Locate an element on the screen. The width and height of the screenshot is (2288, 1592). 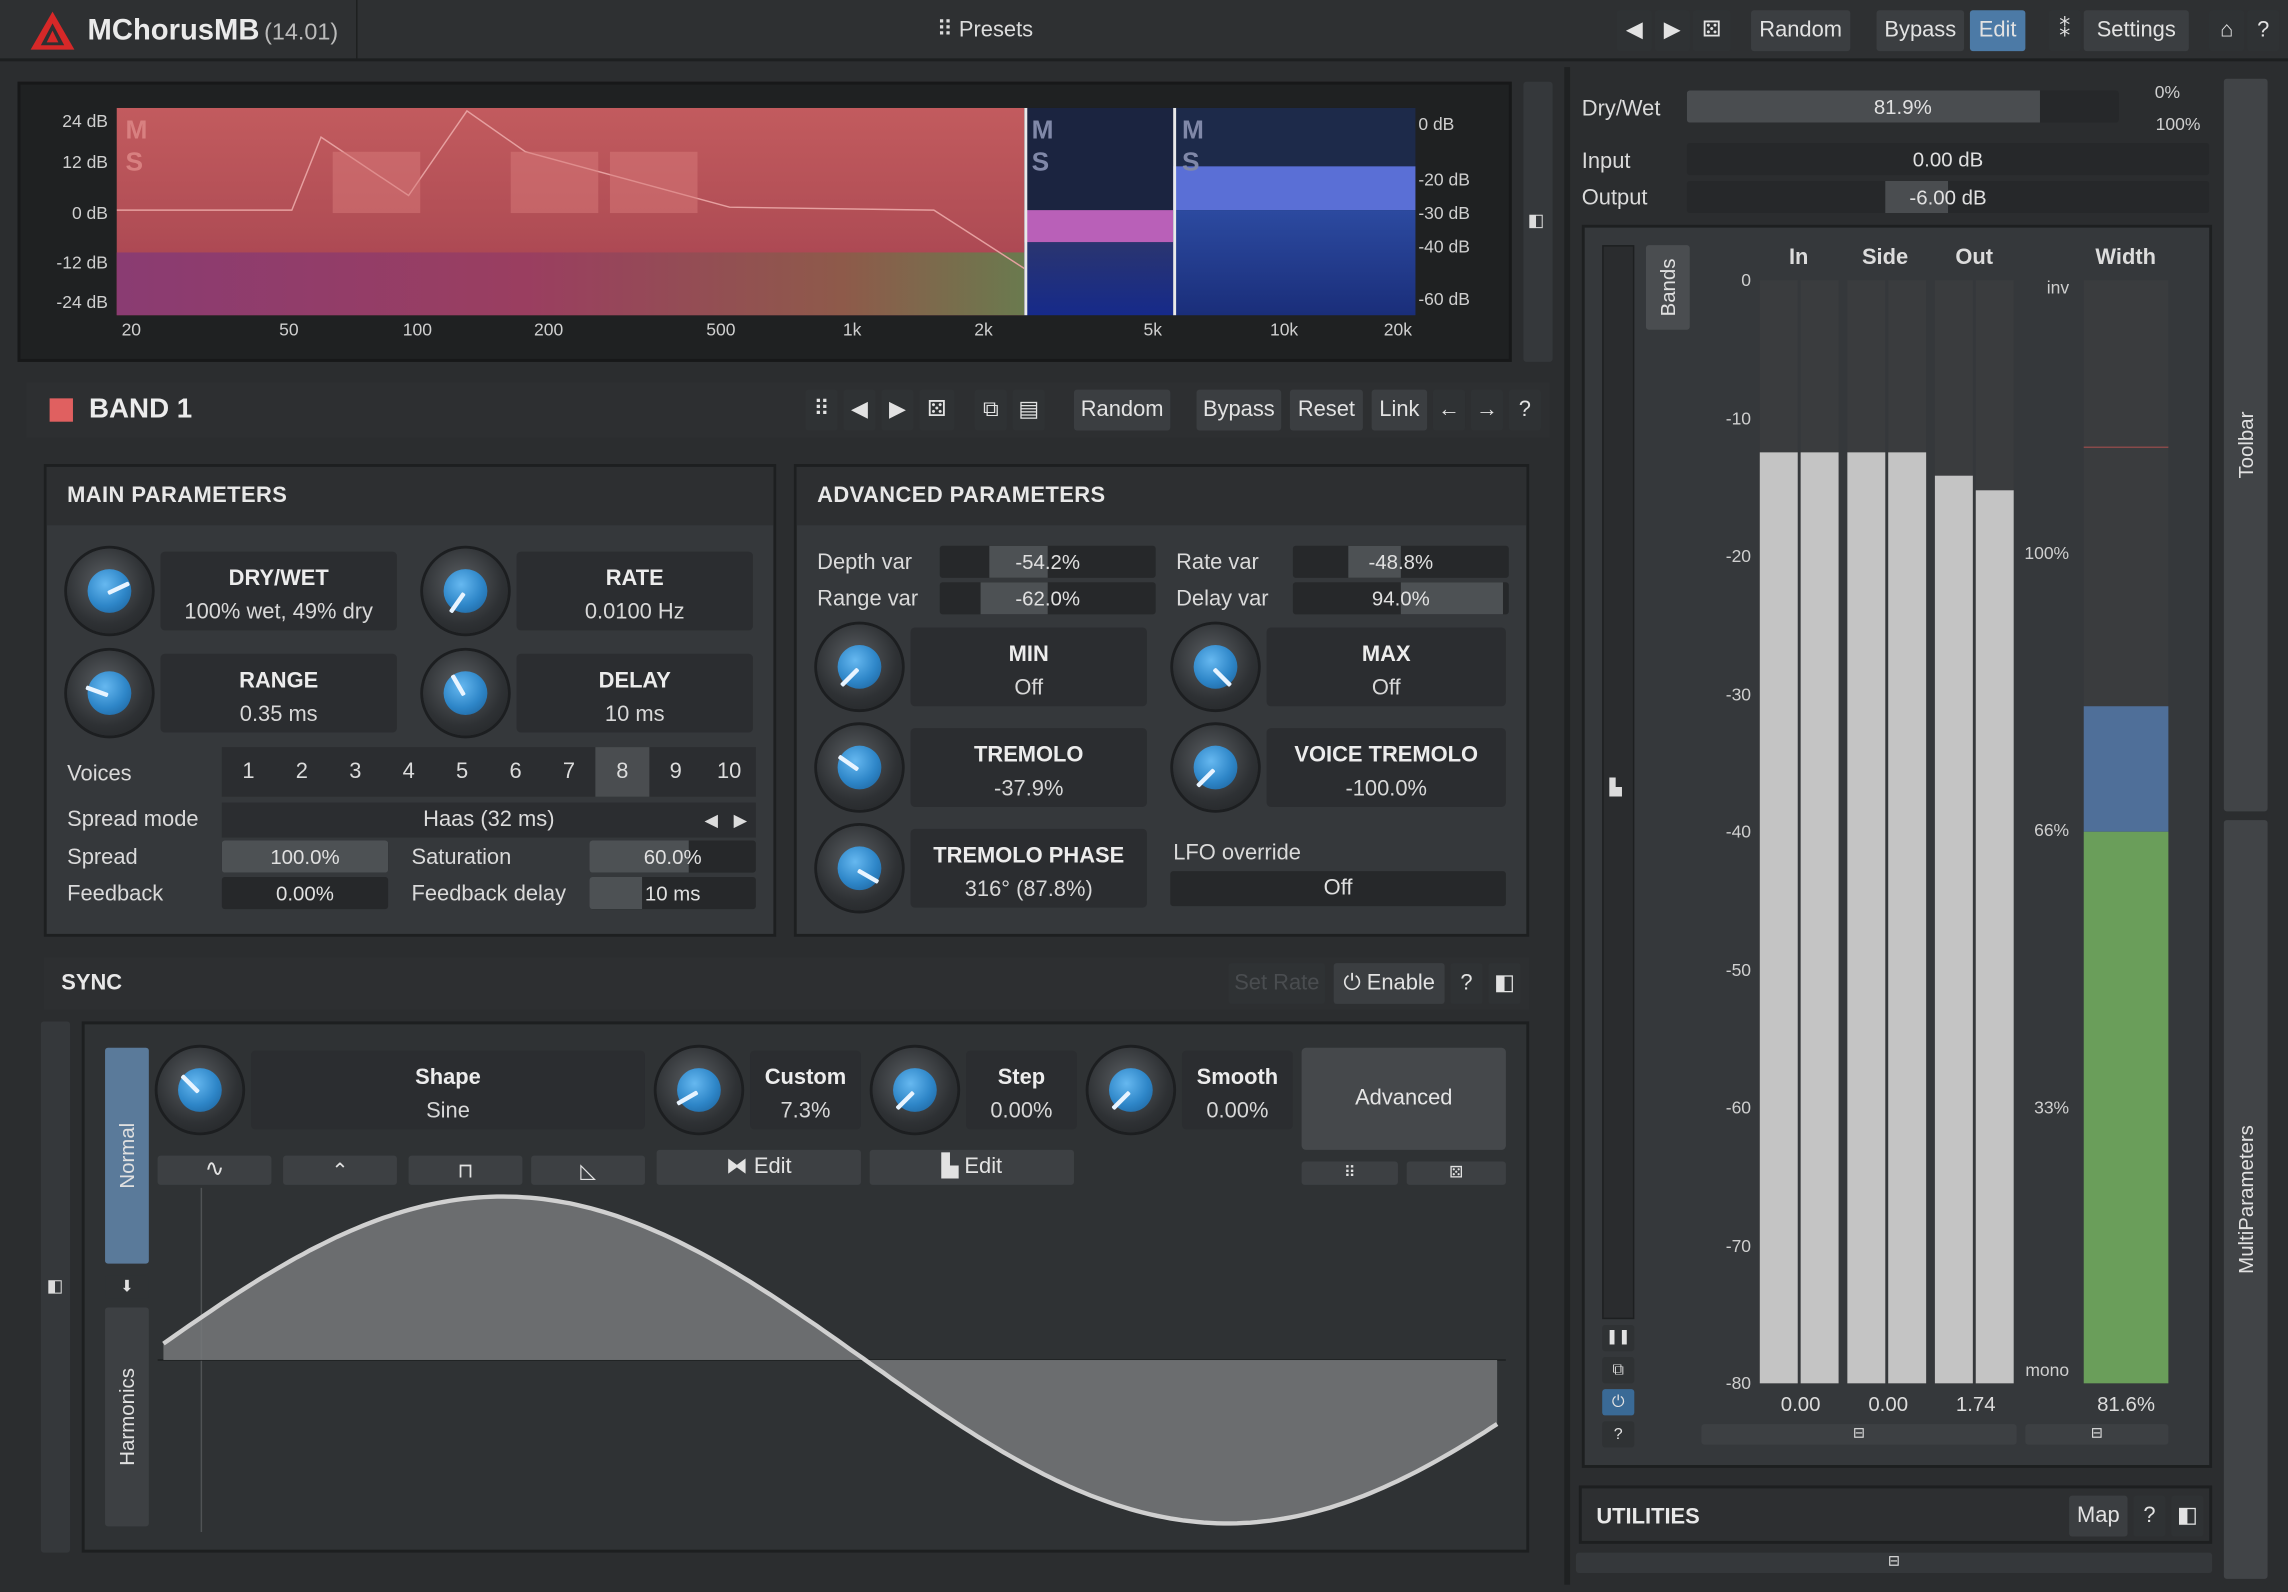
band-link-button: Link is located at coordinates (1399, 410).